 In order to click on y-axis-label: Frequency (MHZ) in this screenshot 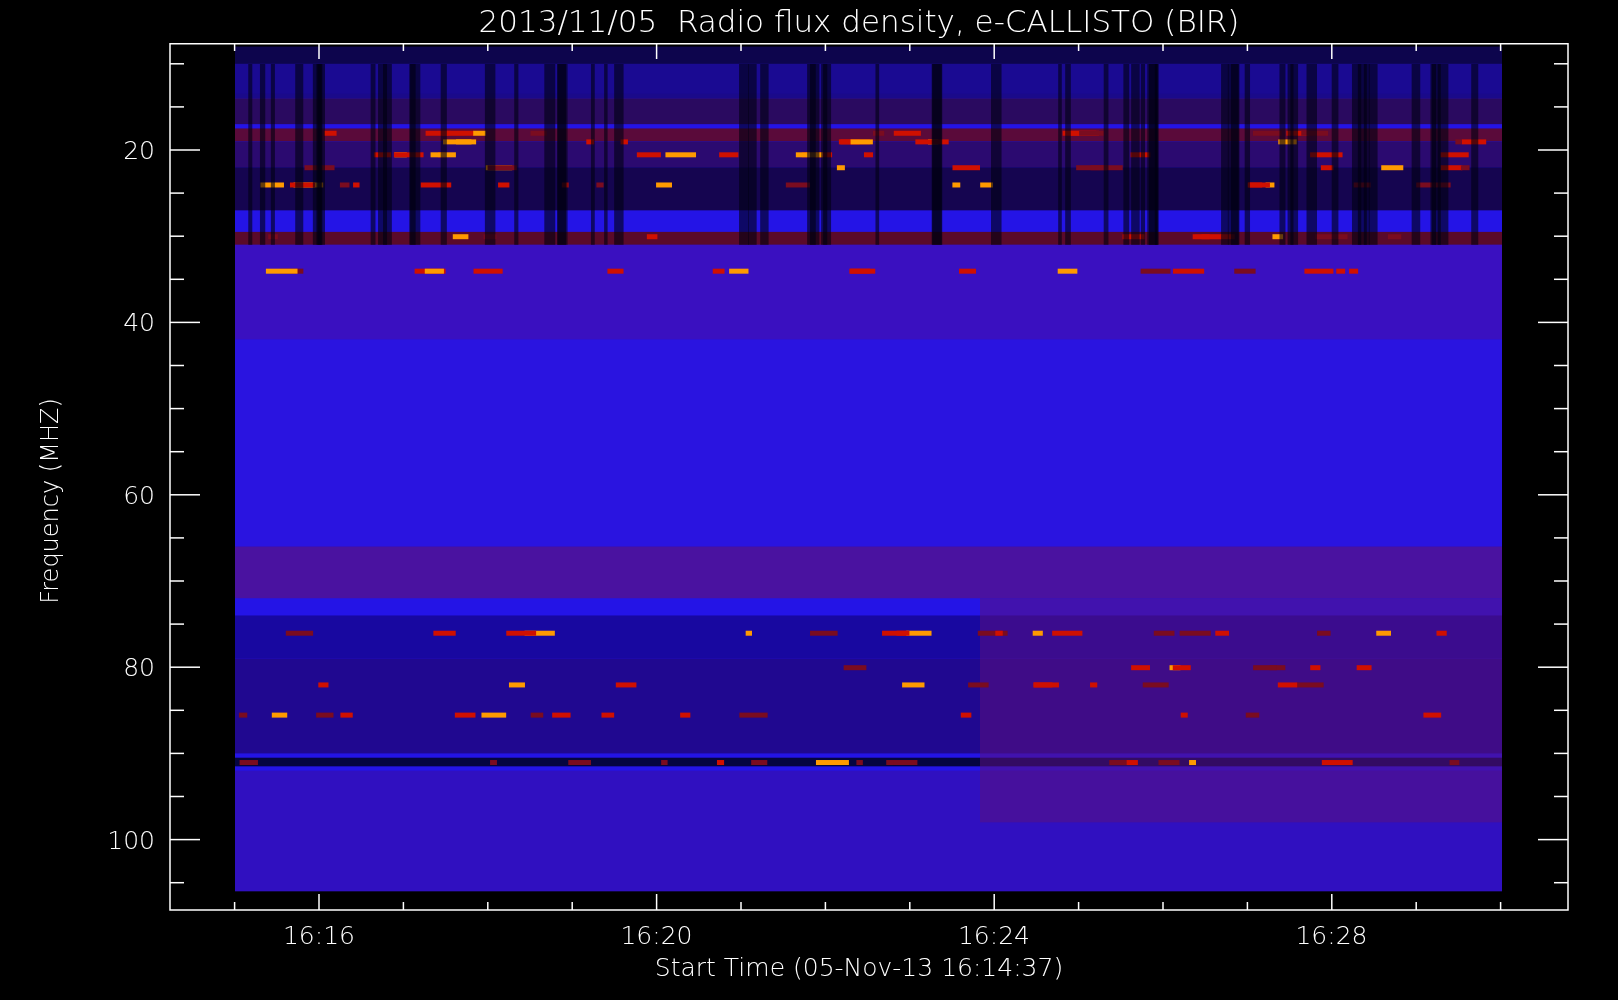, I will do `click(50, 501)`.